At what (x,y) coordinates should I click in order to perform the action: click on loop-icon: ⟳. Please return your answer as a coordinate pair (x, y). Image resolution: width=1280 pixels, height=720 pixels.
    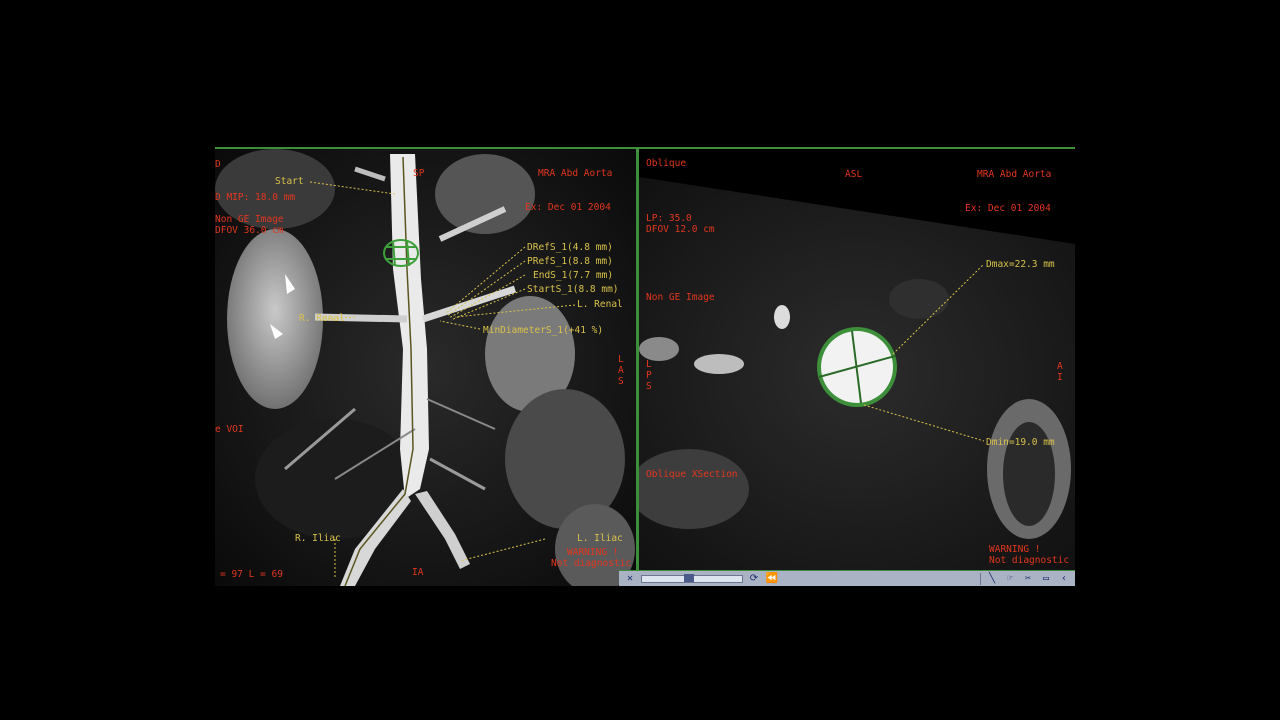
    Looking at the image, I should click on (754, 579).